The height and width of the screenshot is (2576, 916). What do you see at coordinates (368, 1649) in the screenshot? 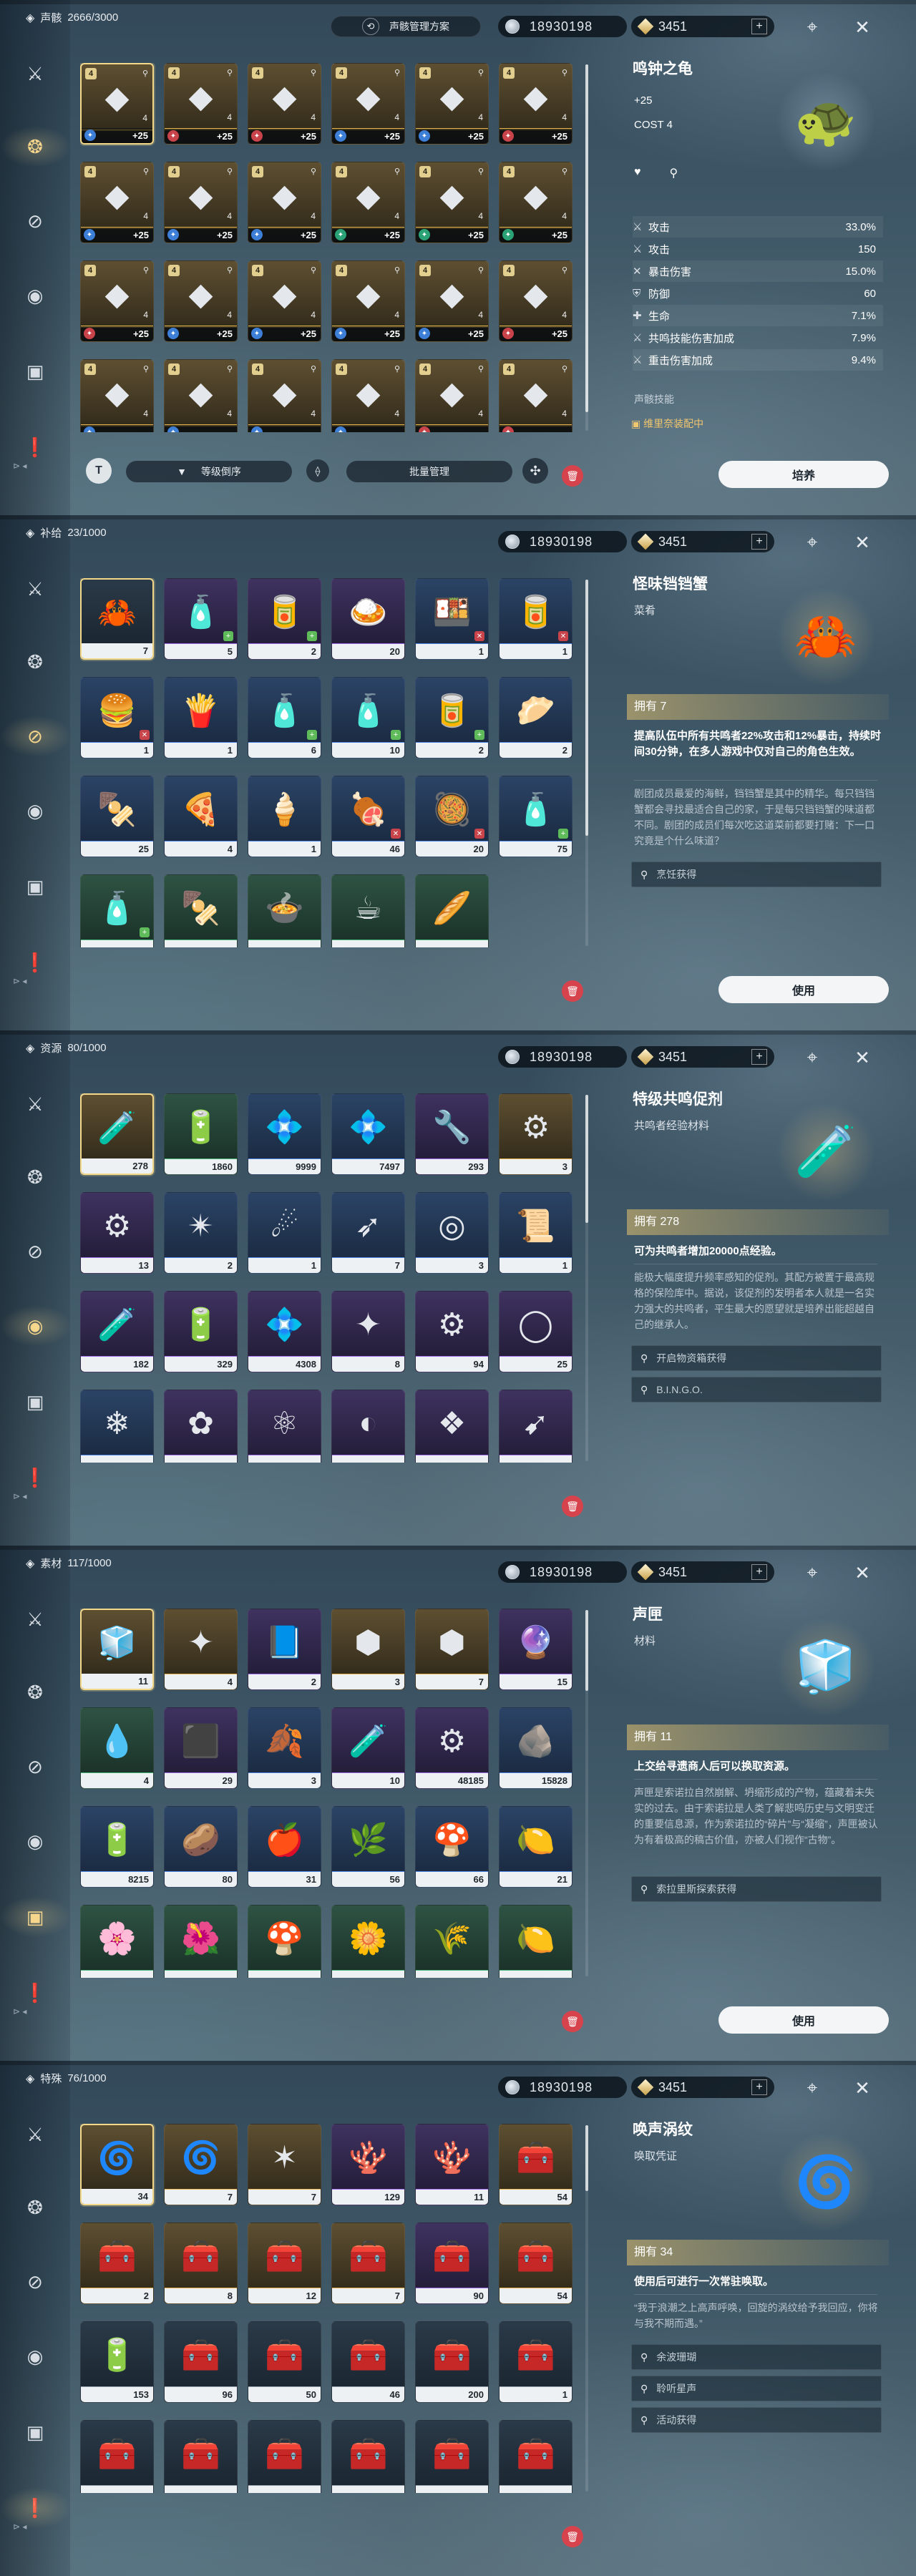
I see `grid-tile: ⬢ 3` at bounding box center [368, 1649].